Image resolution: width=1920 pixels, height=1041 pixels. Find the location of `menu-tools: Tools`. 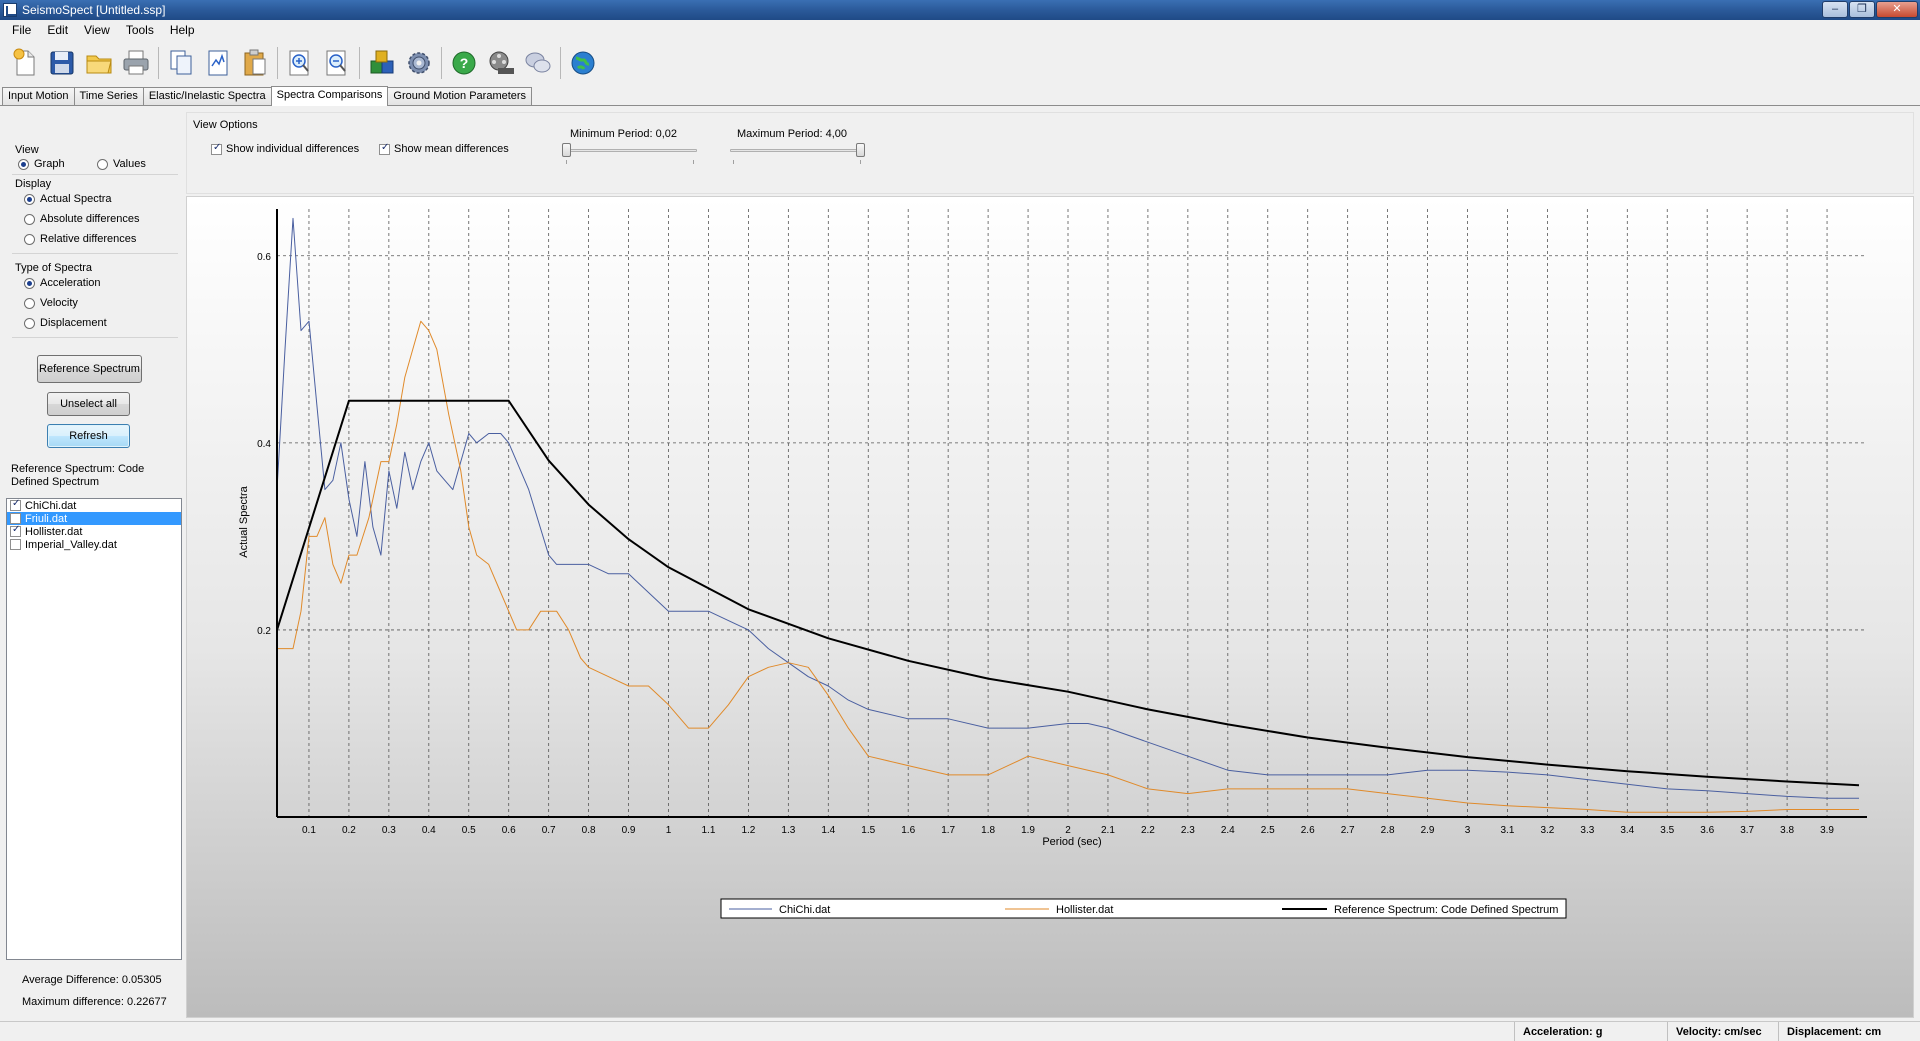

menu-tools: Tools is located at coordinates (140, 30).